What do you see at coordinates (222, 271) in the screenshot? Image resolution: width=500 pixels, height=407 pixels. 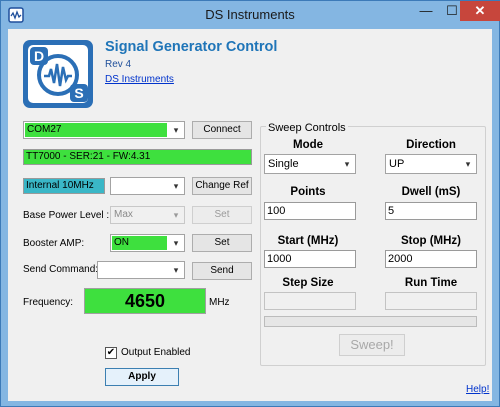 I see `send-button: Send` at bounding box center [222, 271].